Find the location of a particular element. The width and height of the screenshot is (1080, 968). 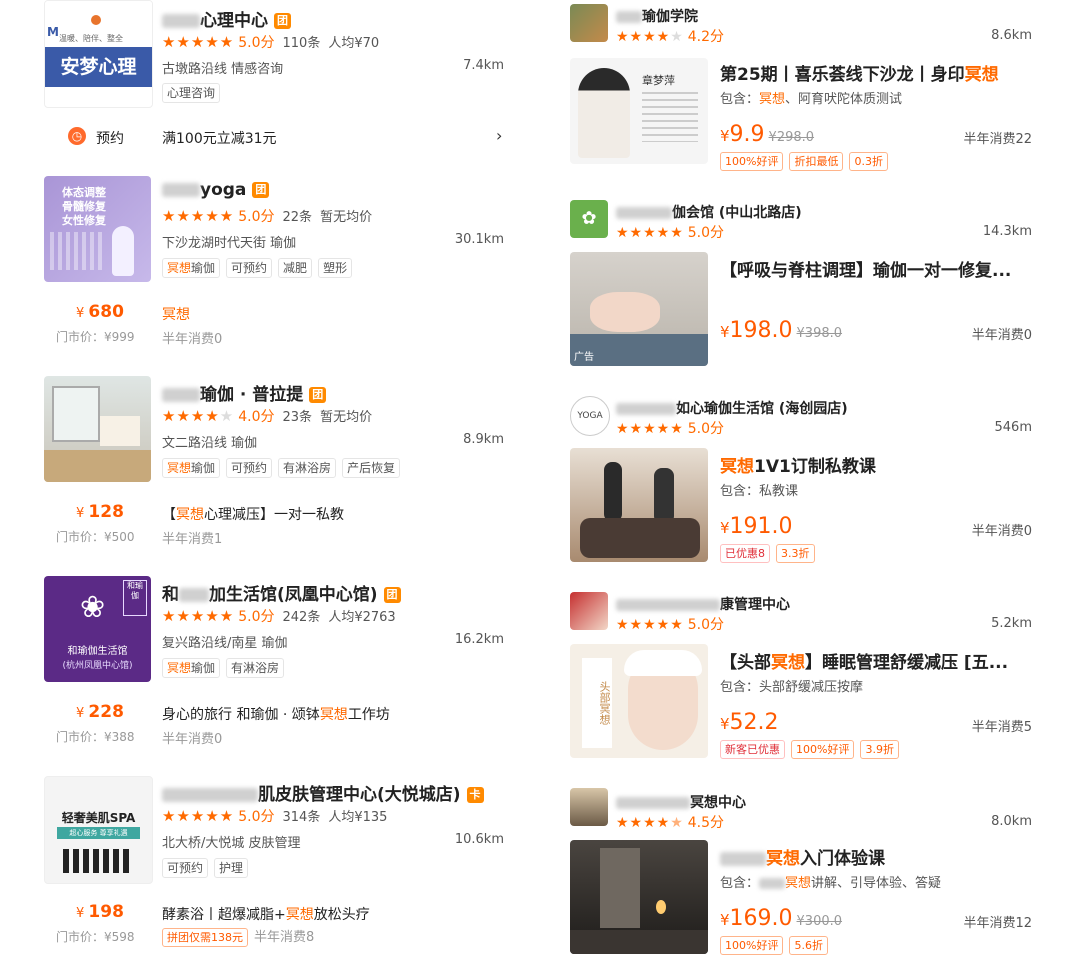

deal-thumbnail: 头部冥想 is located at coordinates (639, 701).